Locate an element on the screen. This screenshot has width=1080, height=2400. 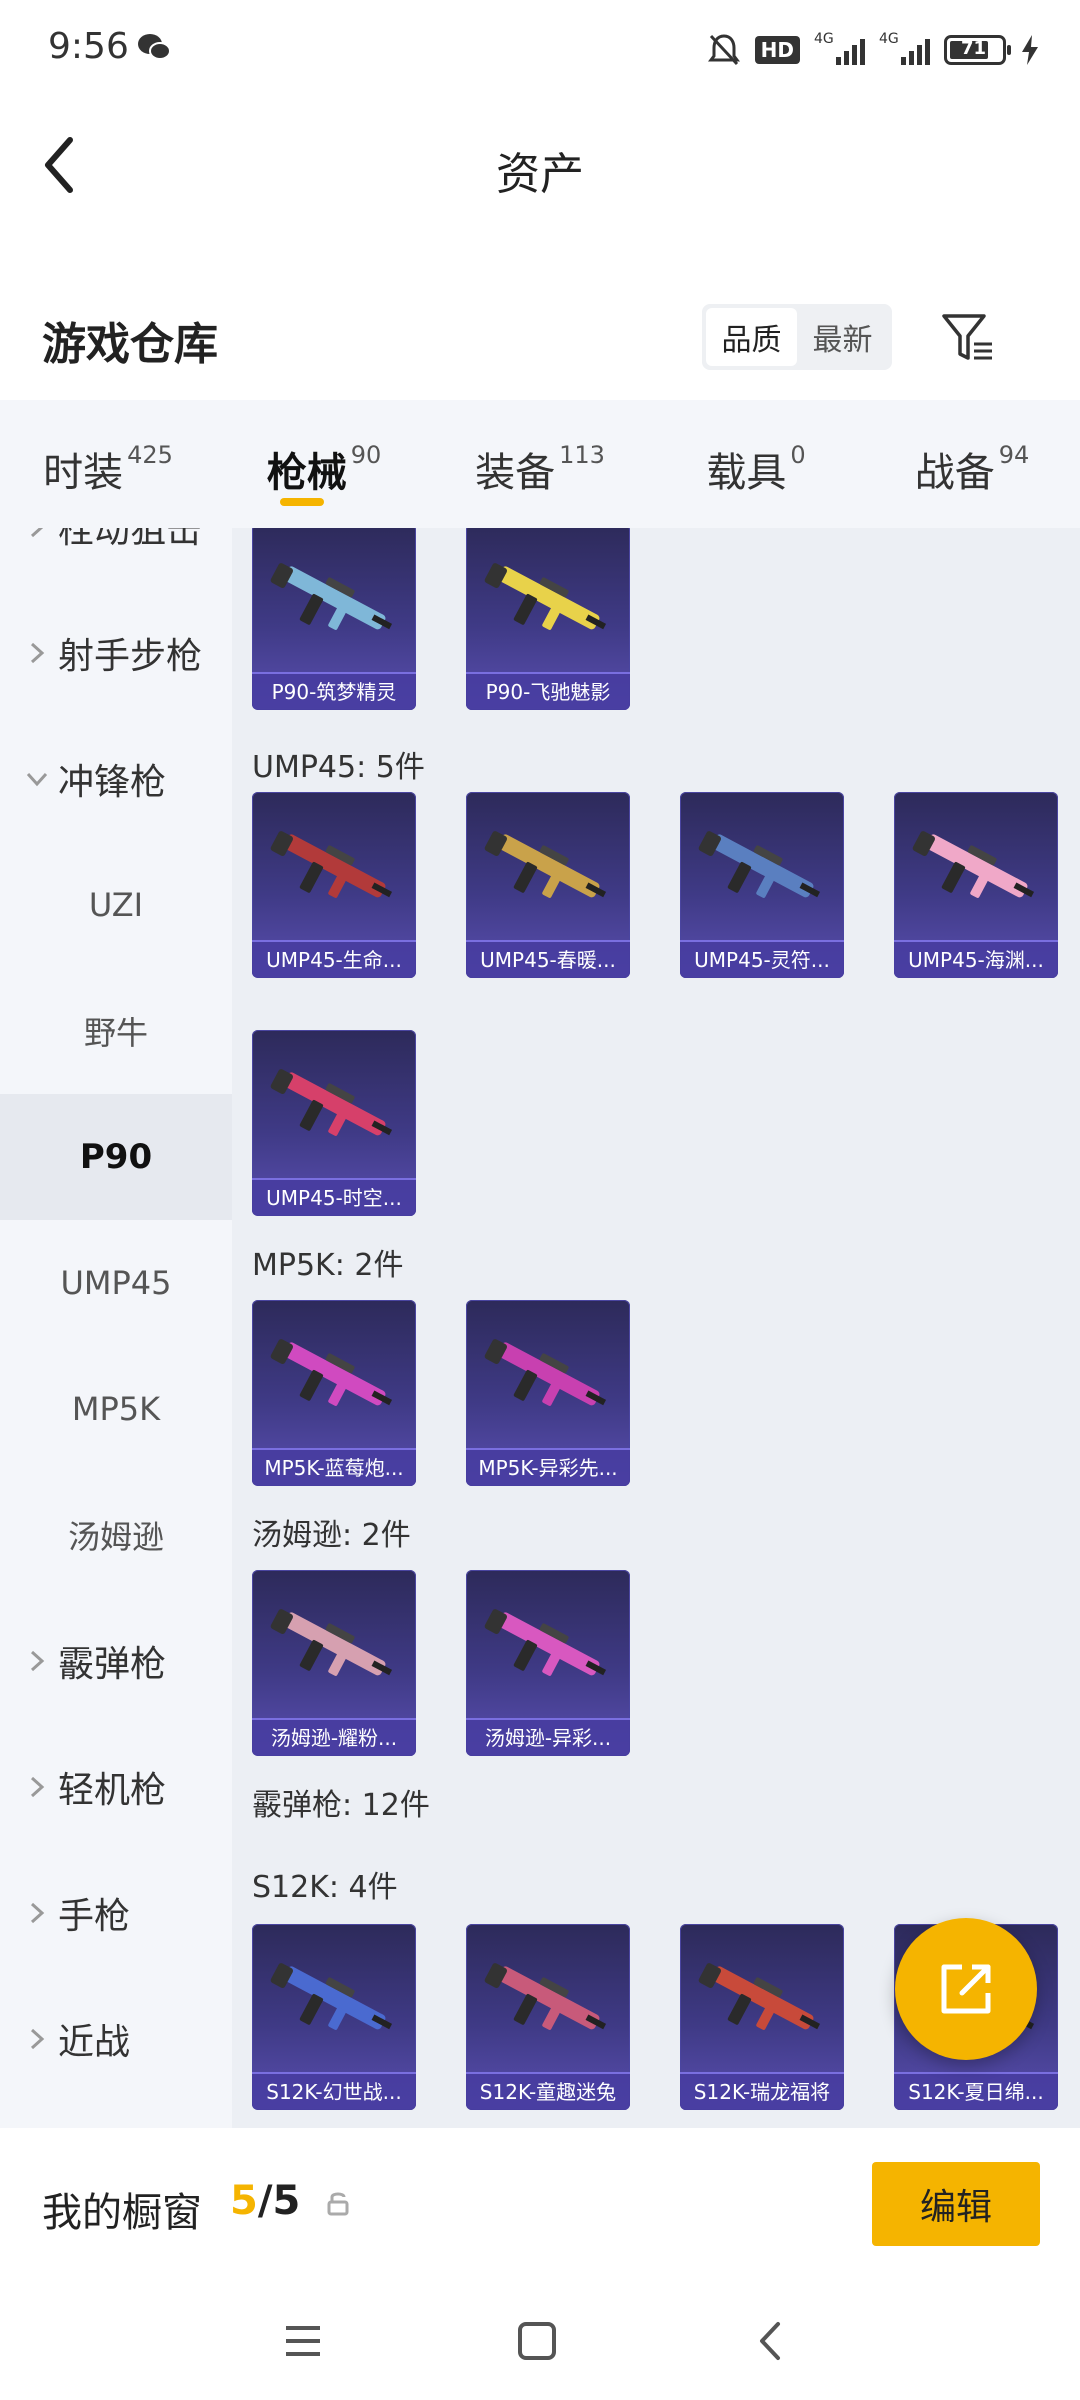
weapon-skin-name: S12K-瑞龙福将 is located at coordinates (762, 2091).